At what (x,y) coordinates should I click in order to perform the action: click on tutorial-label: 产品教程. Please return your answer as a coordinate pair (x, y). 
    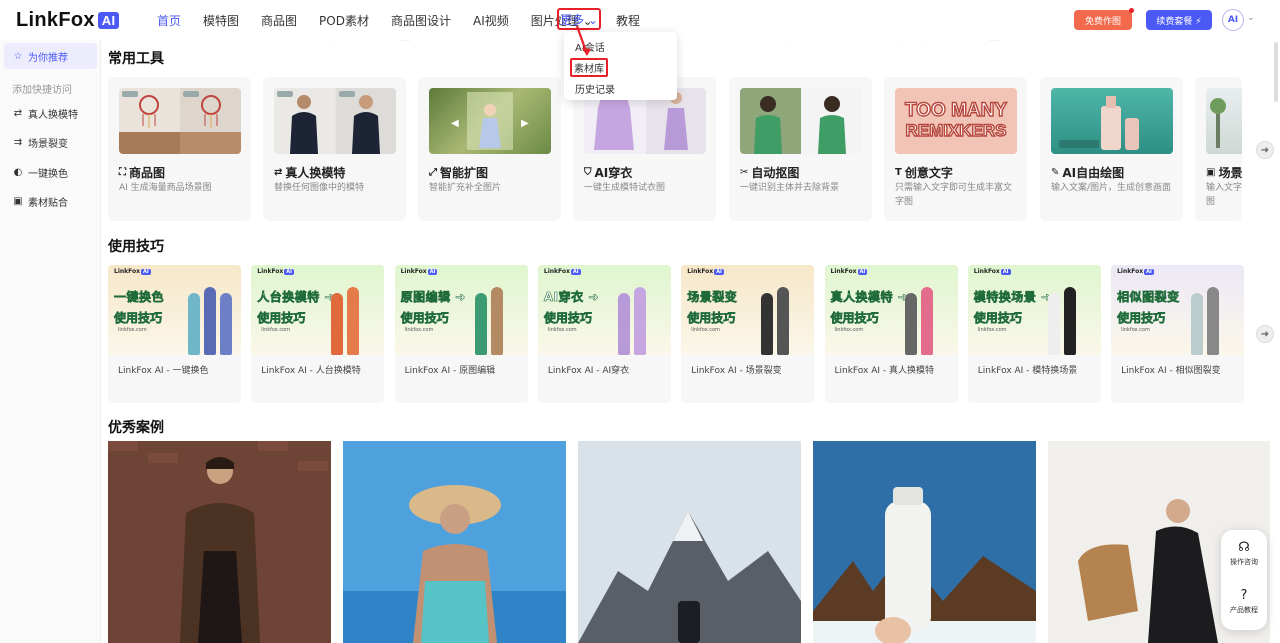
    Looking at the image, I should click on (1244, 610).